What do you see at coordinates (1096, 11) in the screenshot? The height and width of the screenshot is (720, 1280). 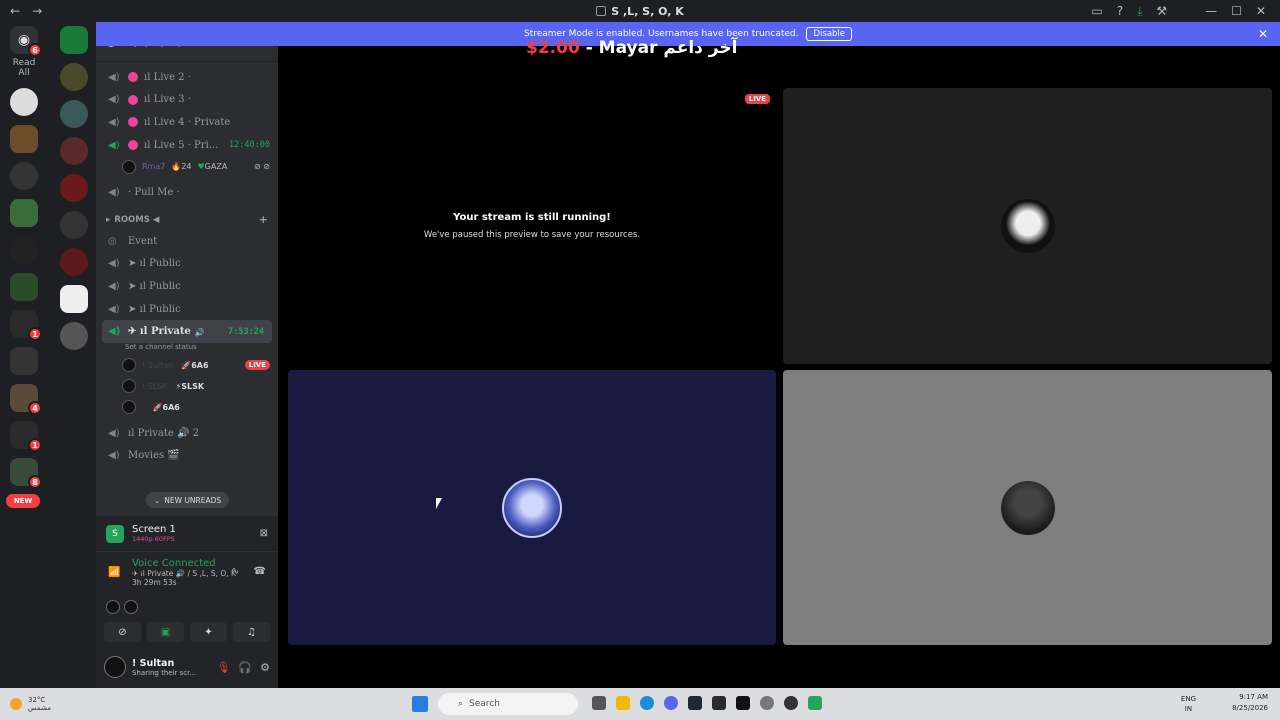 I see `inbox-icon: ▭` at bounding box center [1096, 11].